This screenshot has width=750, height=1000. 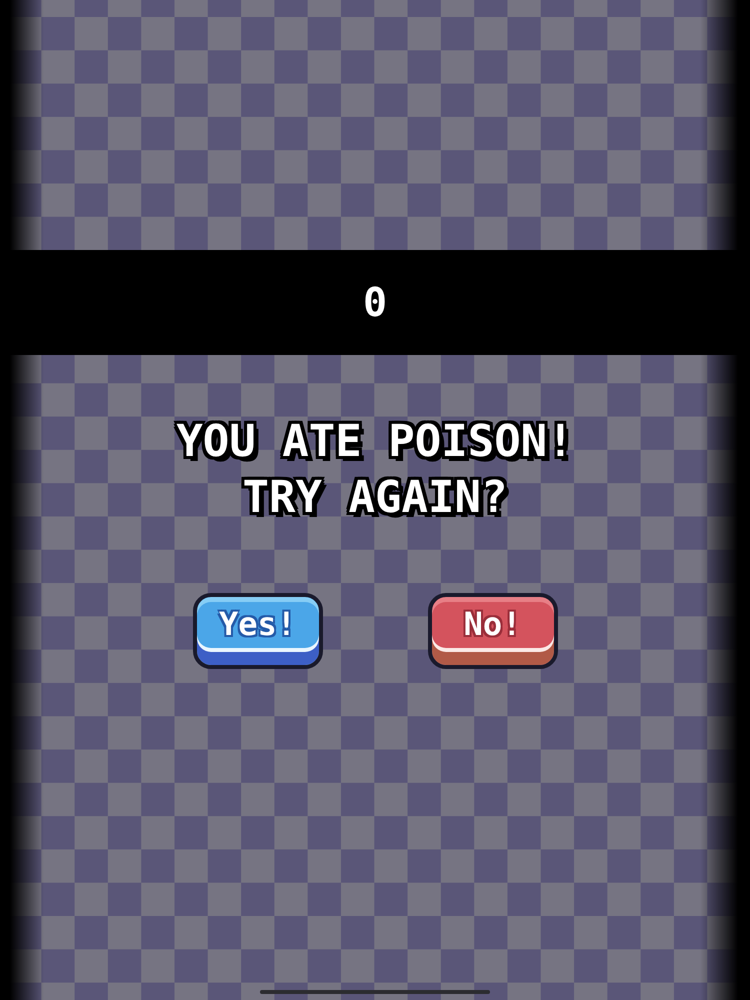 What do you see at coordinates (375, 302) in the screenshot?
I see `score-text: 0` at bounding box center [375, 302].